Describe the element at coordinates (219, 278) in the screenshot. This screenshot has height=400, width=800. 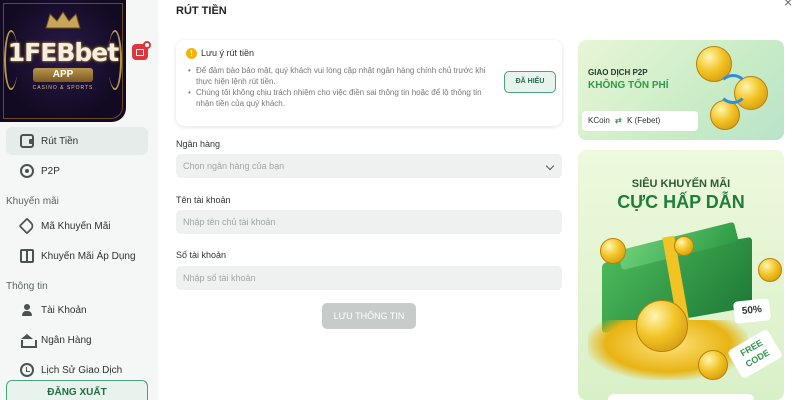
I see `account-number-placeholder: Nhập số tài khoản` at that location.